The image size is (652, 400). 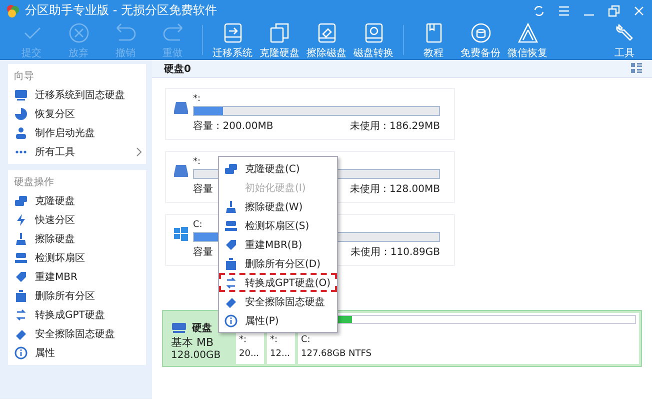 I want to click on sidebar-item: 克隆硬盘, so click(x=78, y=200).